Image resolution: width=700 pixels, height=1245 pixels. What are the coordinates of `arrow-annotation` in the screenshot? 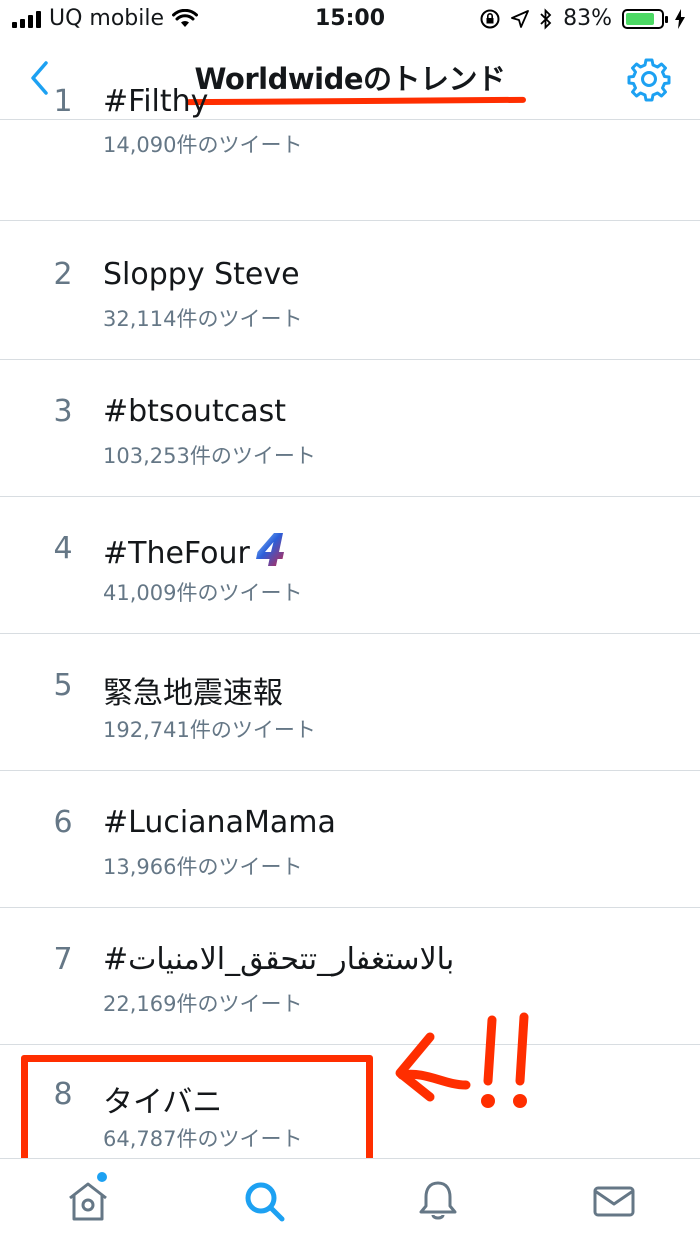 It's located at (462, 1060).